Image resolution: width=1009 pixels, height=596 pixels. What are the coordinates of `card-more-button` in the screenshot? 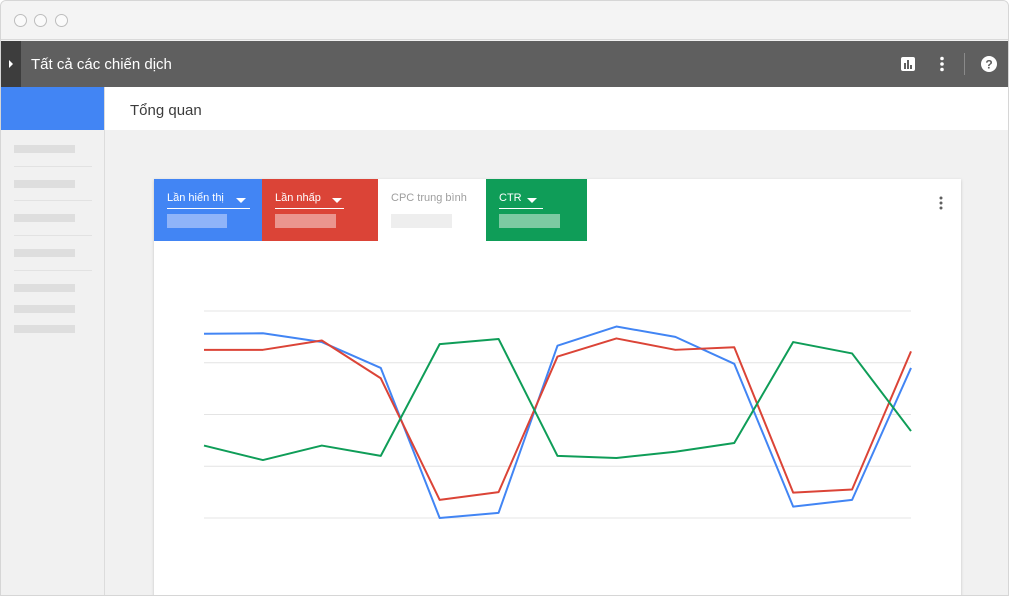 It's located at (941, 203).